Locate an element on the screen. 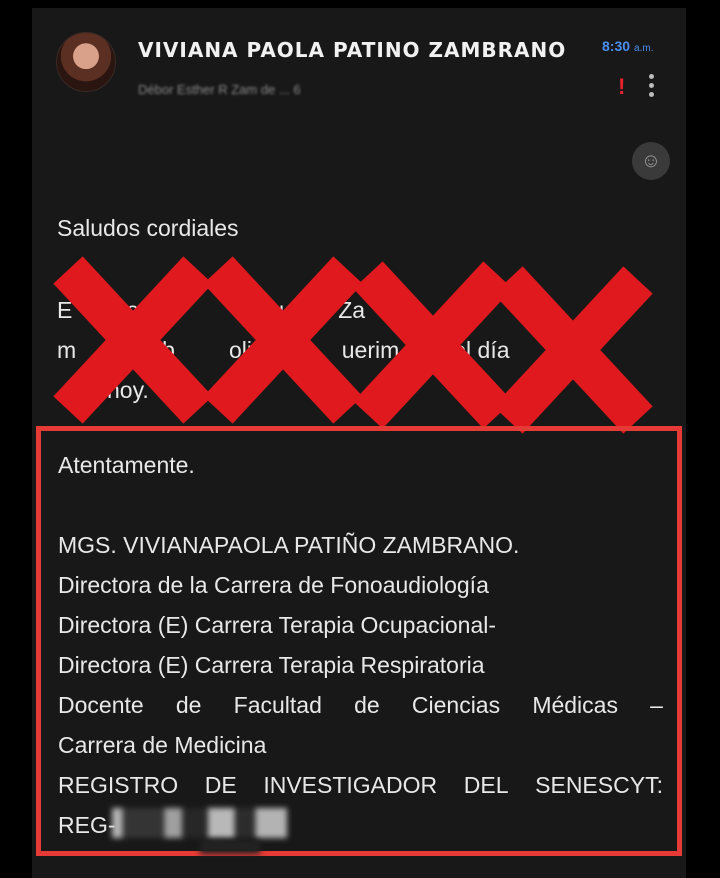 This screenshot has height=878, width=720. word: REGISTRO is located at coordinates (118, 785).